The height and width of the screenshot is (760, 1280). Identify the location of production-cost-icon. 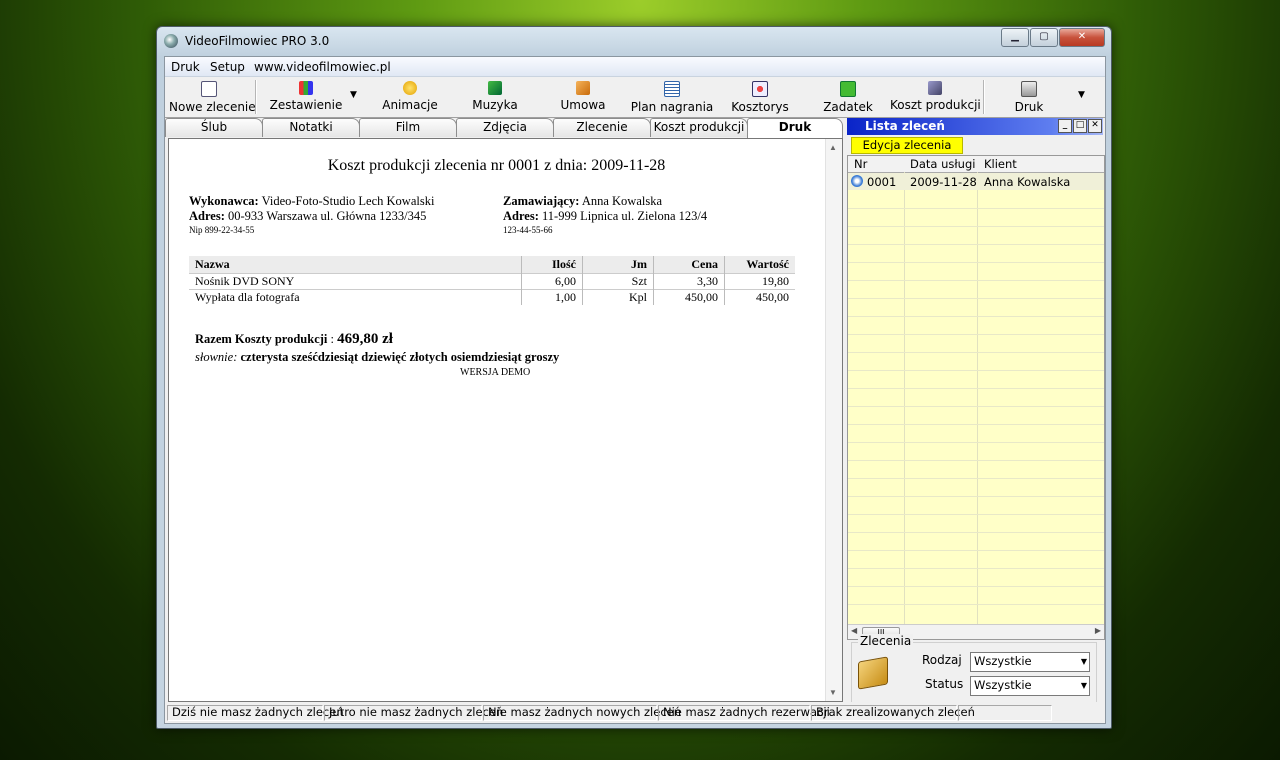
(935, 88).